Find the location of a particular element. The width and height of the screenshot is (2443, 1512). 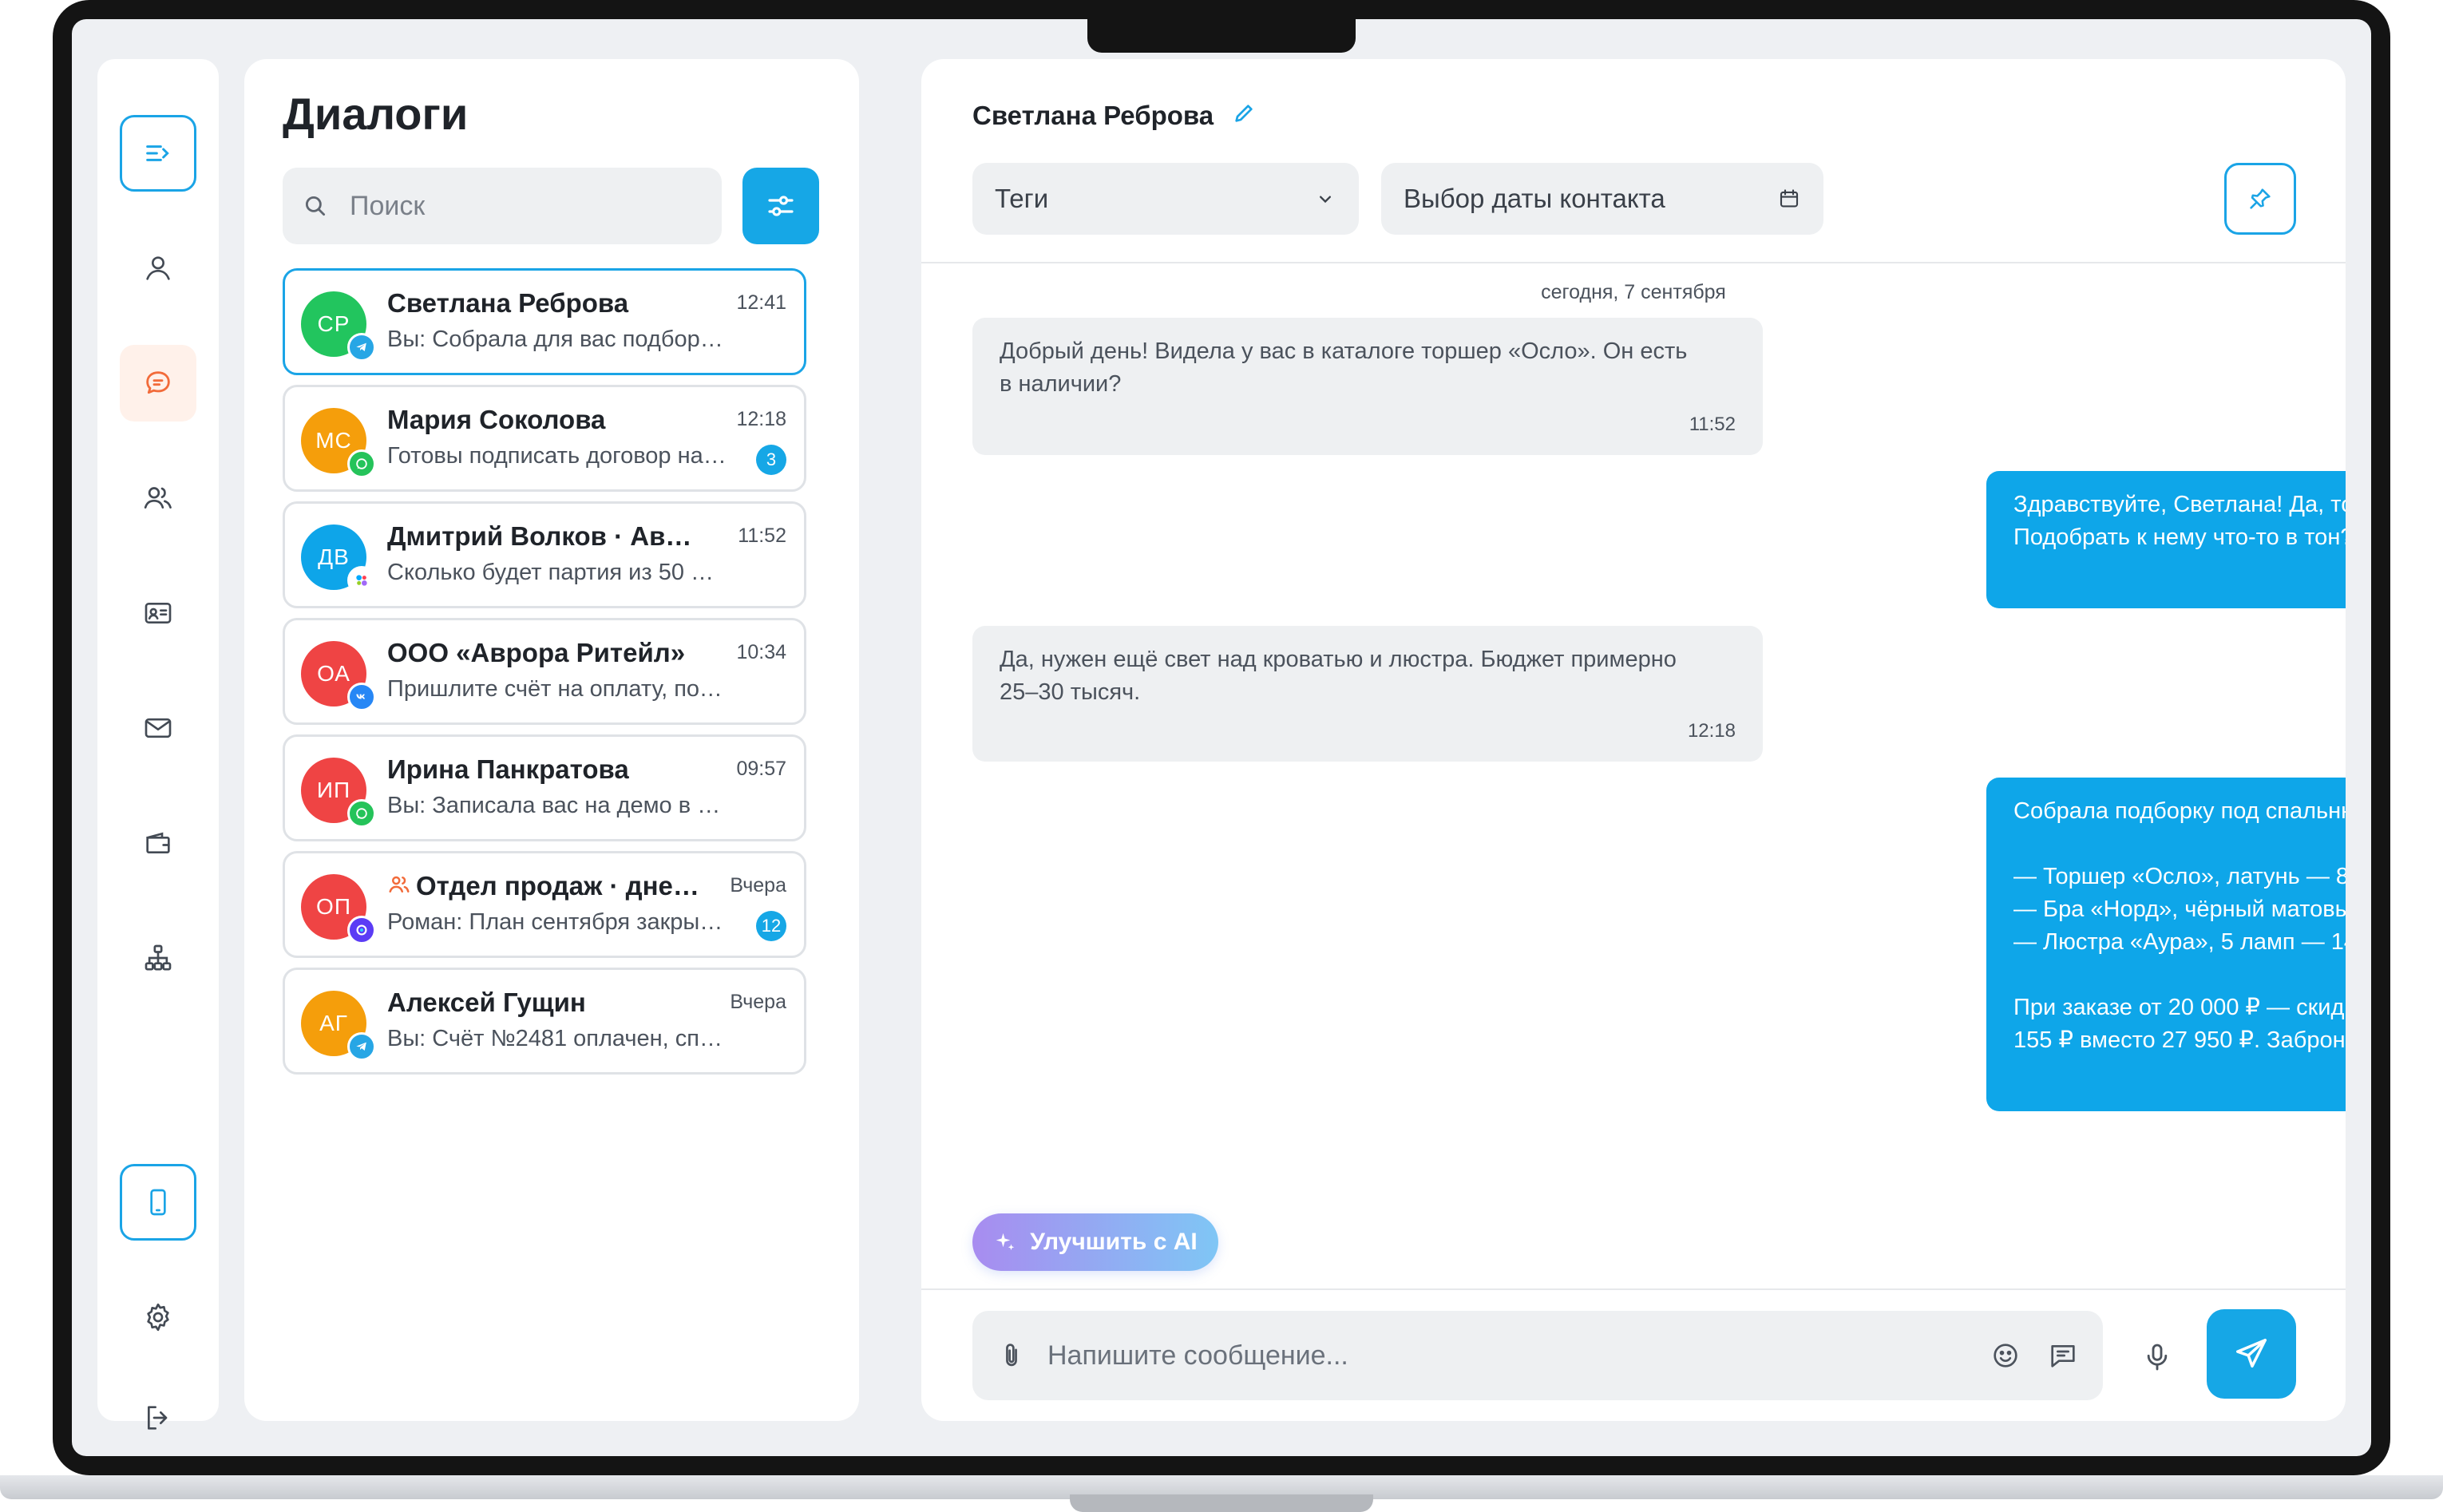

search-input is located at coordinates (525, 206).